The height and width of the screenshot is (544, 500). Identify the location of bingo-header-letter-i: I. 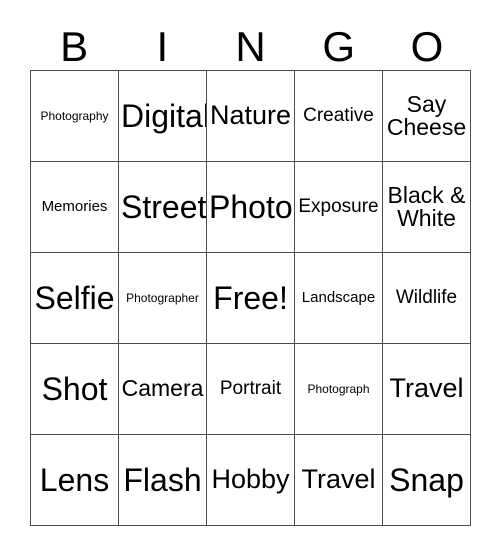
(162, 46).